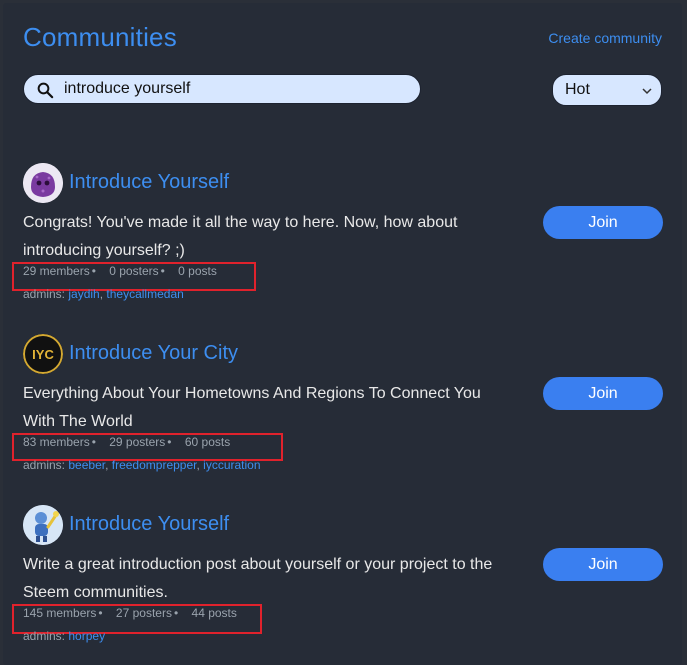  I want to click on community-admins: admins: horpey, so click(64, 636).